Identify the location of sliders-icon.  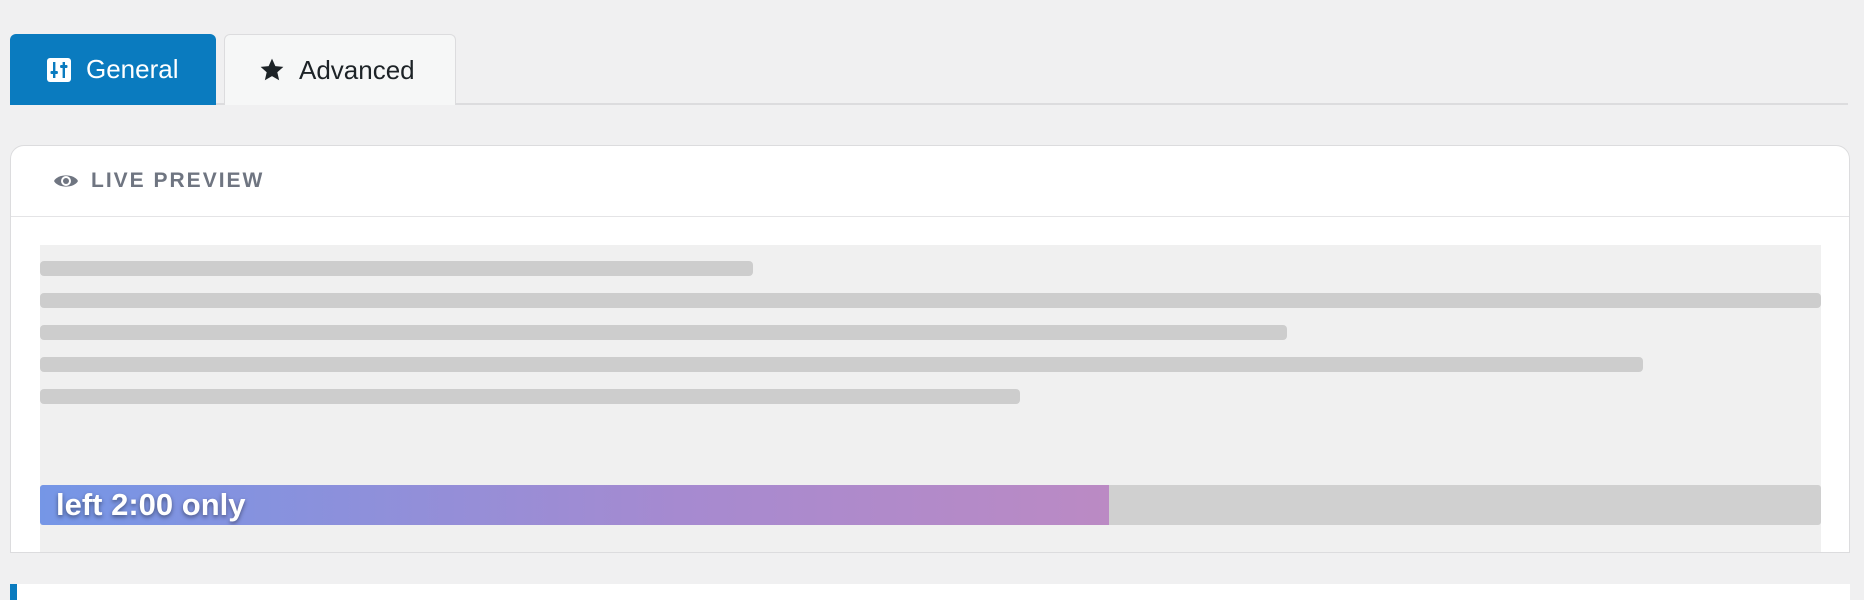
(59, 70).